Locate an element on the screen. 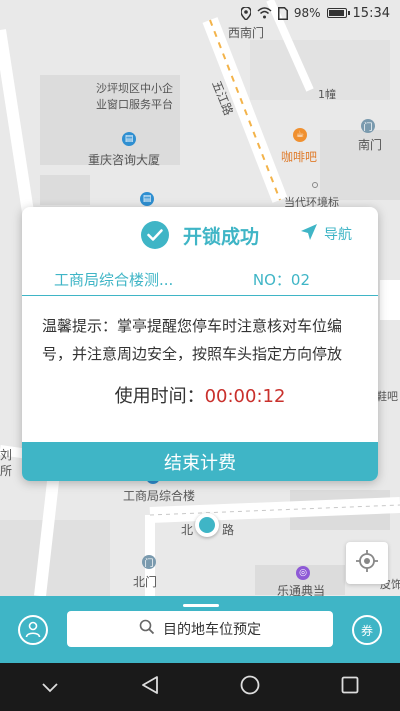  building-poi-icon: ▤ is located at coordinates (129, 139).